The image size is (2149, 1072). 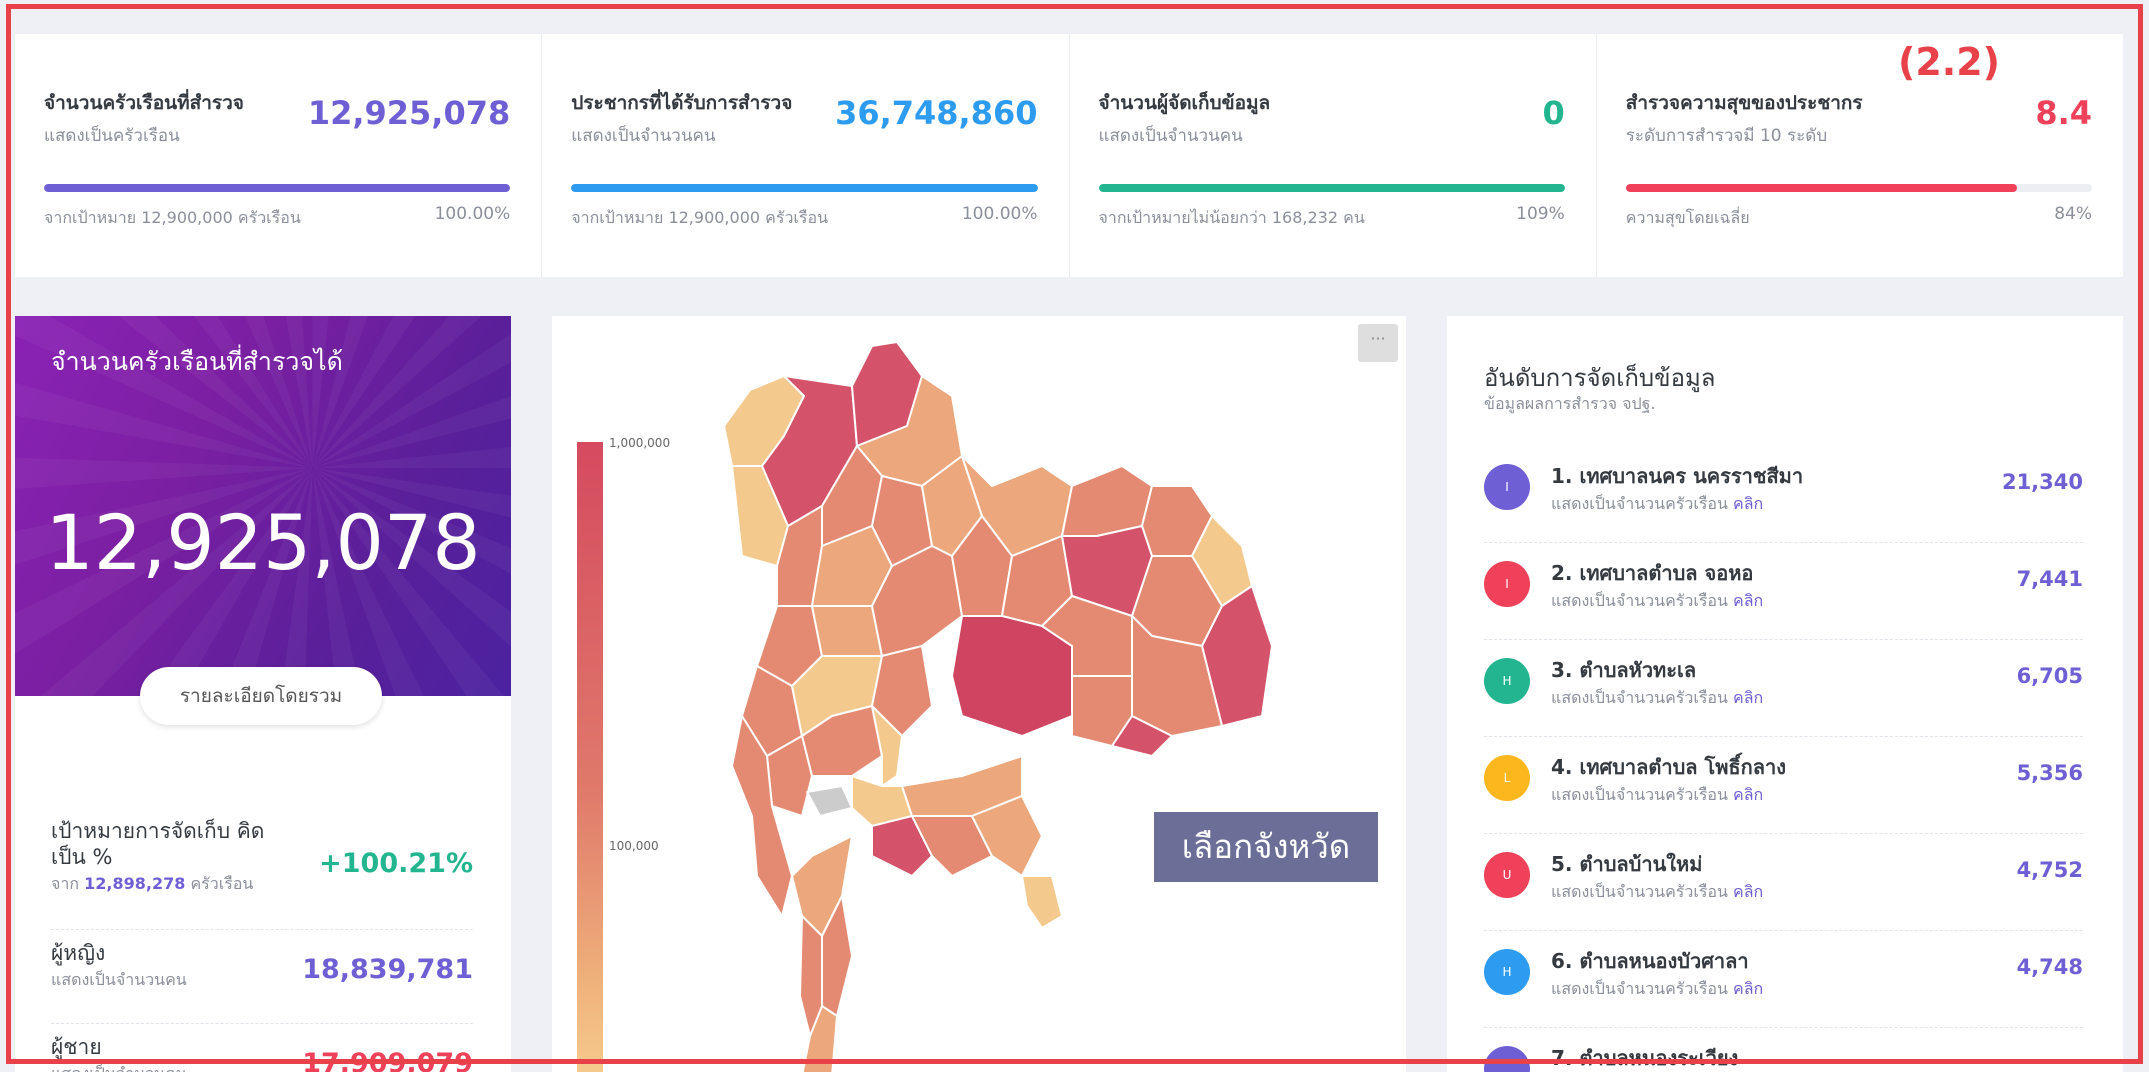 What do you see at coordinates (158, 844) in the screenshot?
I see `row-label: เป้าหมายการจัดเก็บ คิดเป็น %` at bounding box center [158, 844].